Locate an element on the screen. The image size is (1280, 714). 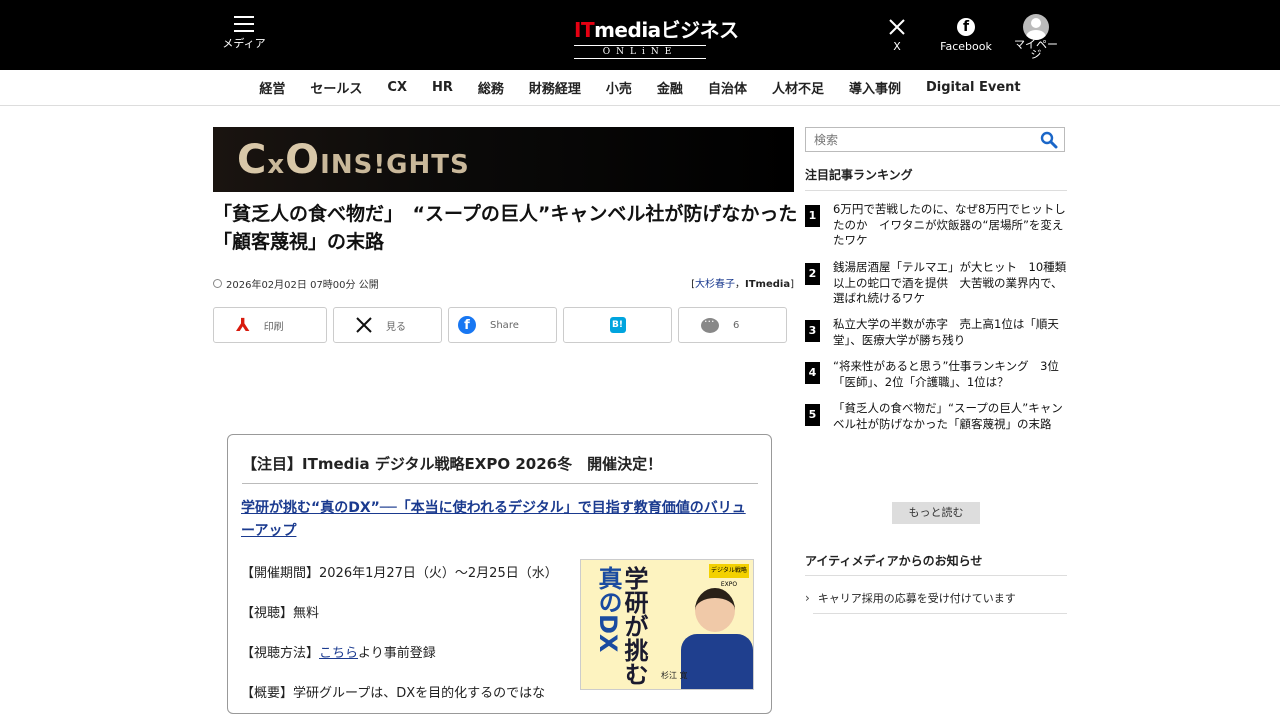
promo-fee: 【視聴】無料 is located at coordinates (280, 613).